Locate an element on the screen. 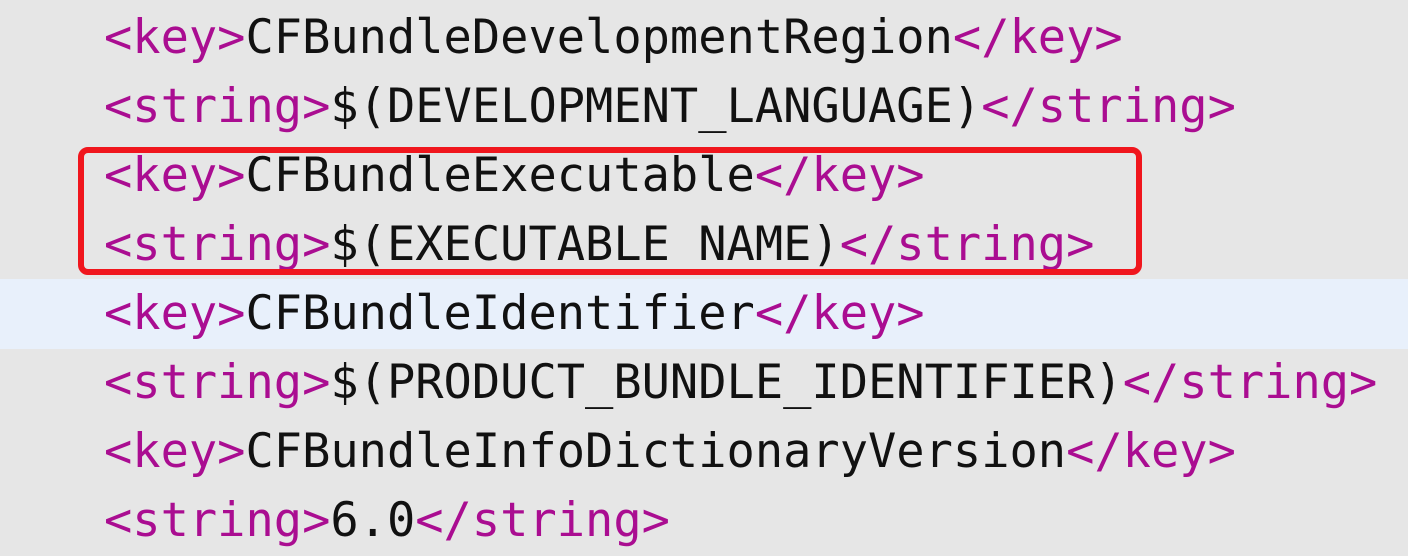 The height and width of the screenshot is (556, 1408). code-line-key-development-region: <key>CFBundleDevelopmentRegion</key> is located at coordinates (704, 38).